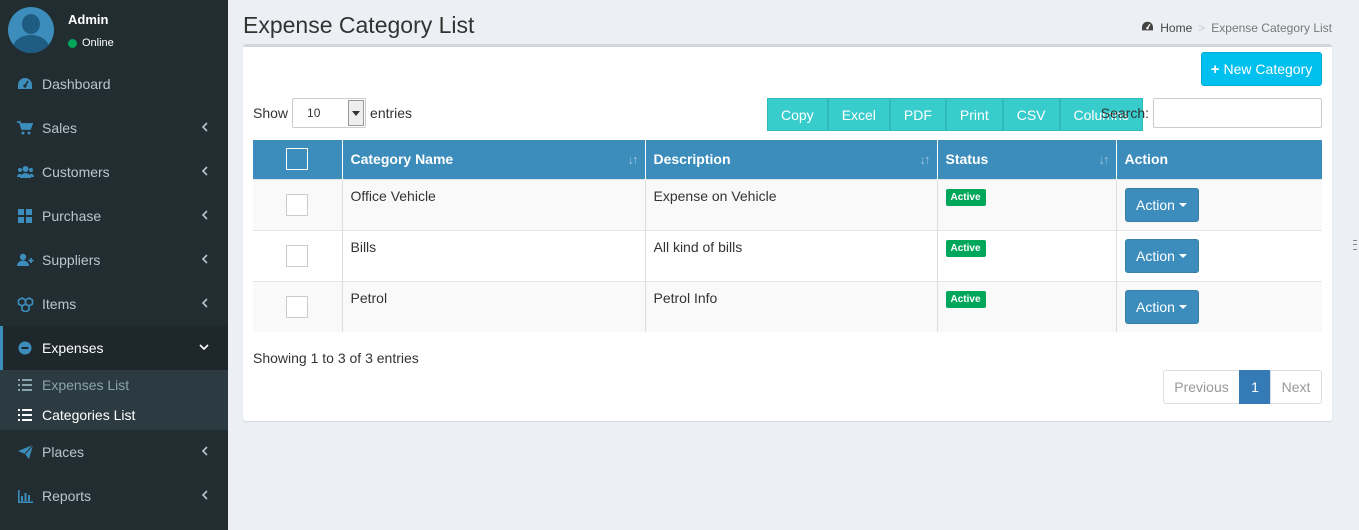  I want to click on plus-icon: +, so click(1215, 69).